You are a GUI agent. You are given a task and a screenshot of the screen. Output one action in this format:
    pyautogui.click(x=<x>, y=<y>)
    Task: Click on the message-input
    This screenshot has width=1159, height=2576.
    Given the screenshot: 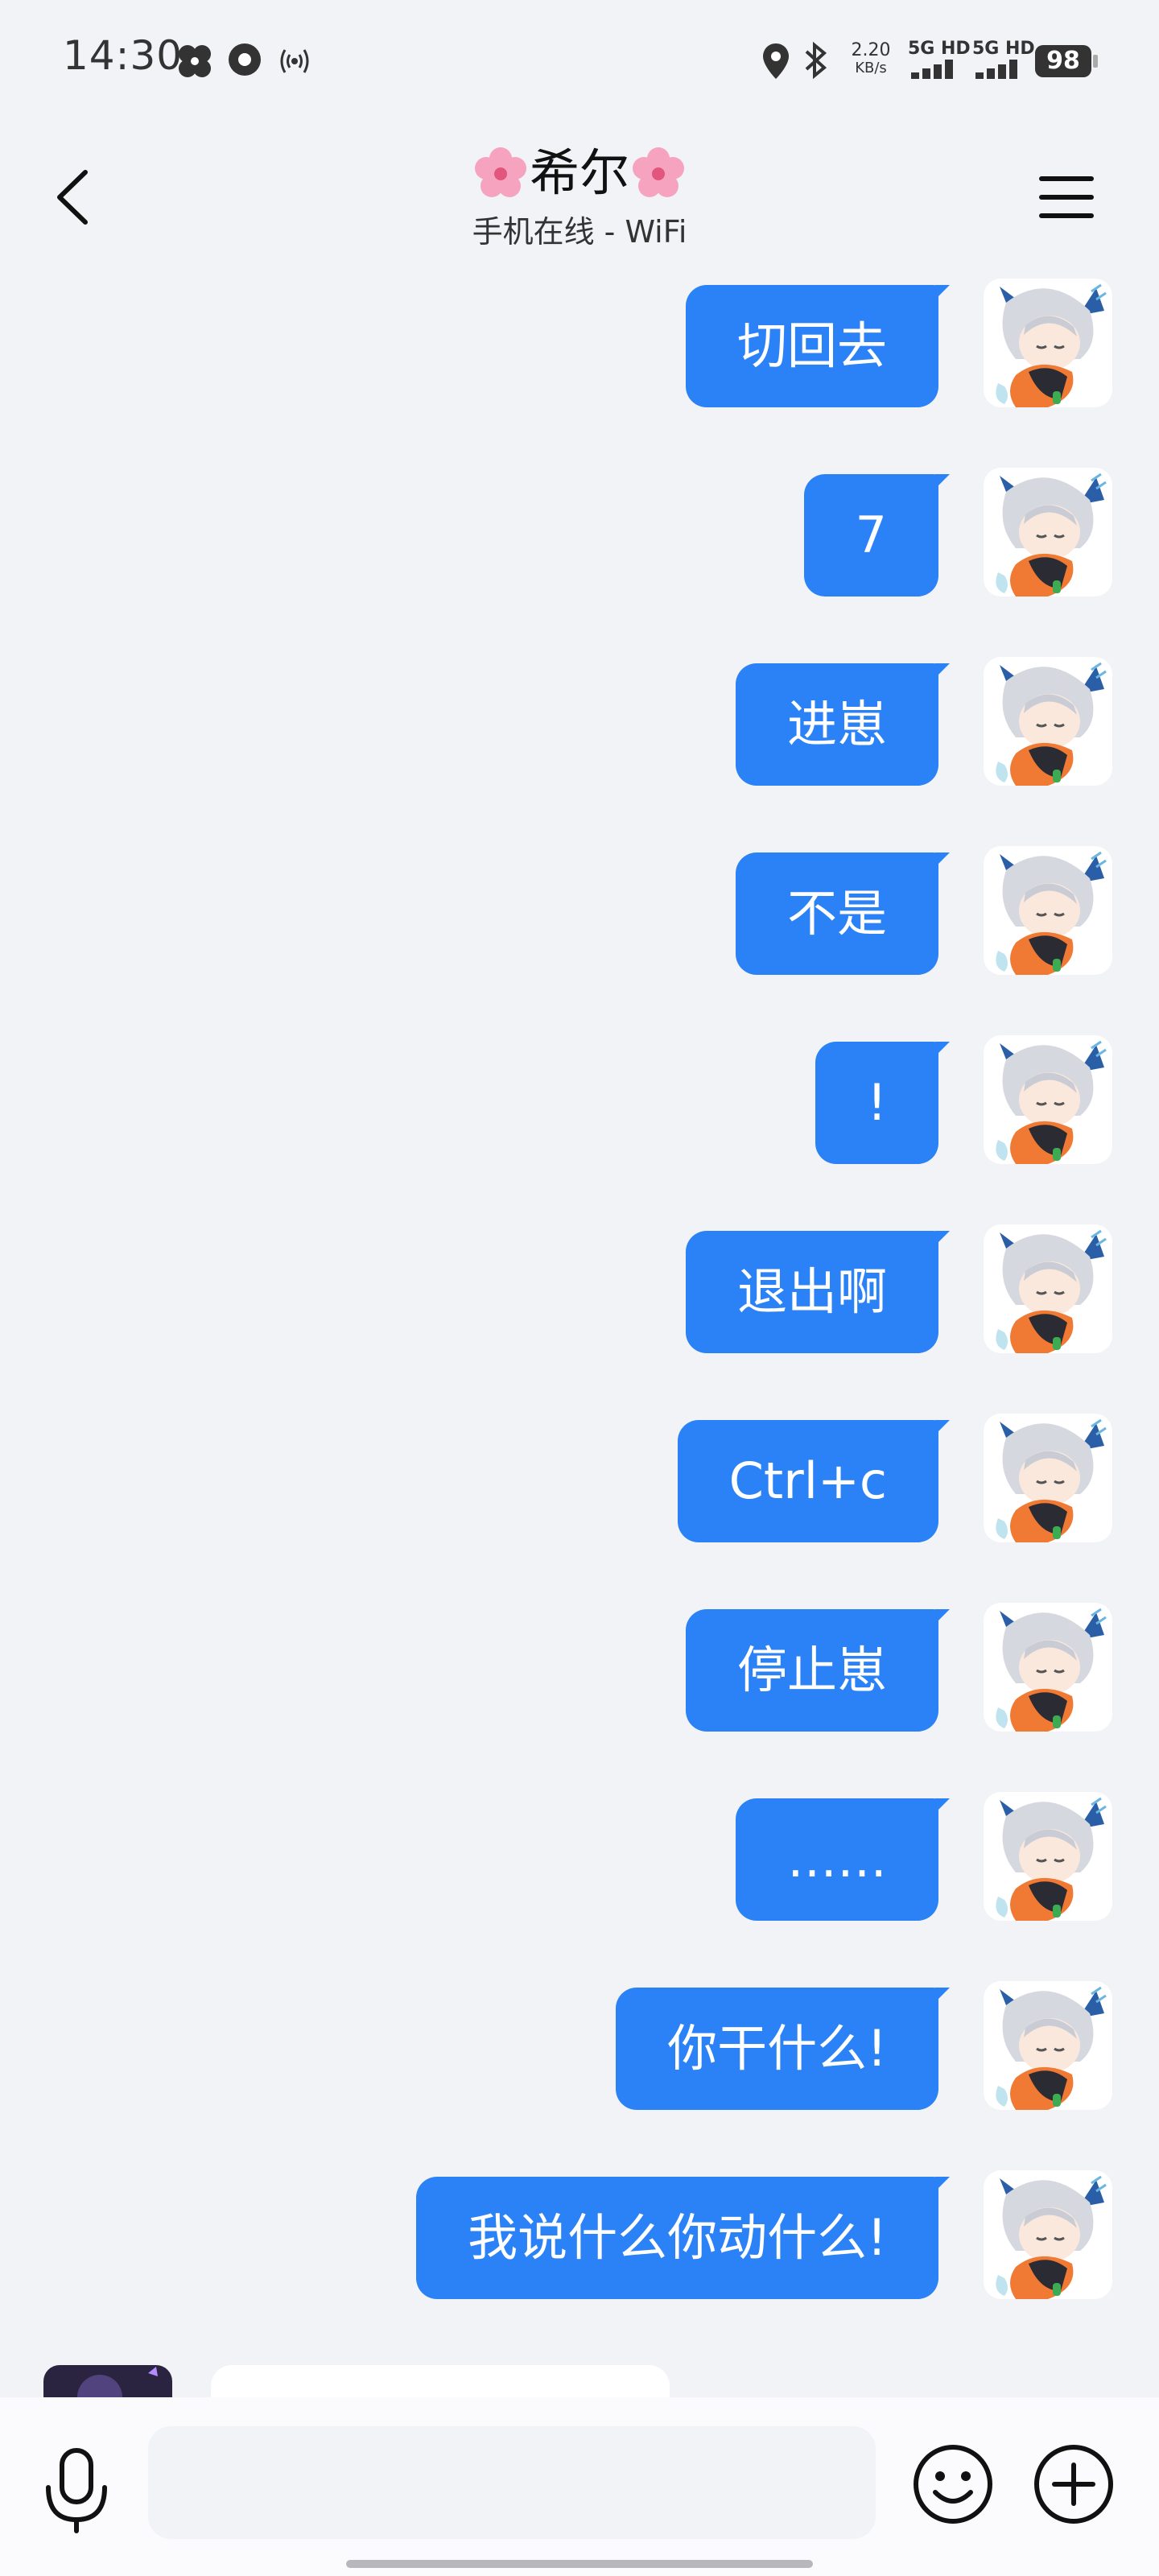 What is the action you would take?
    pyautogui.click(x=512, y=2482)
    